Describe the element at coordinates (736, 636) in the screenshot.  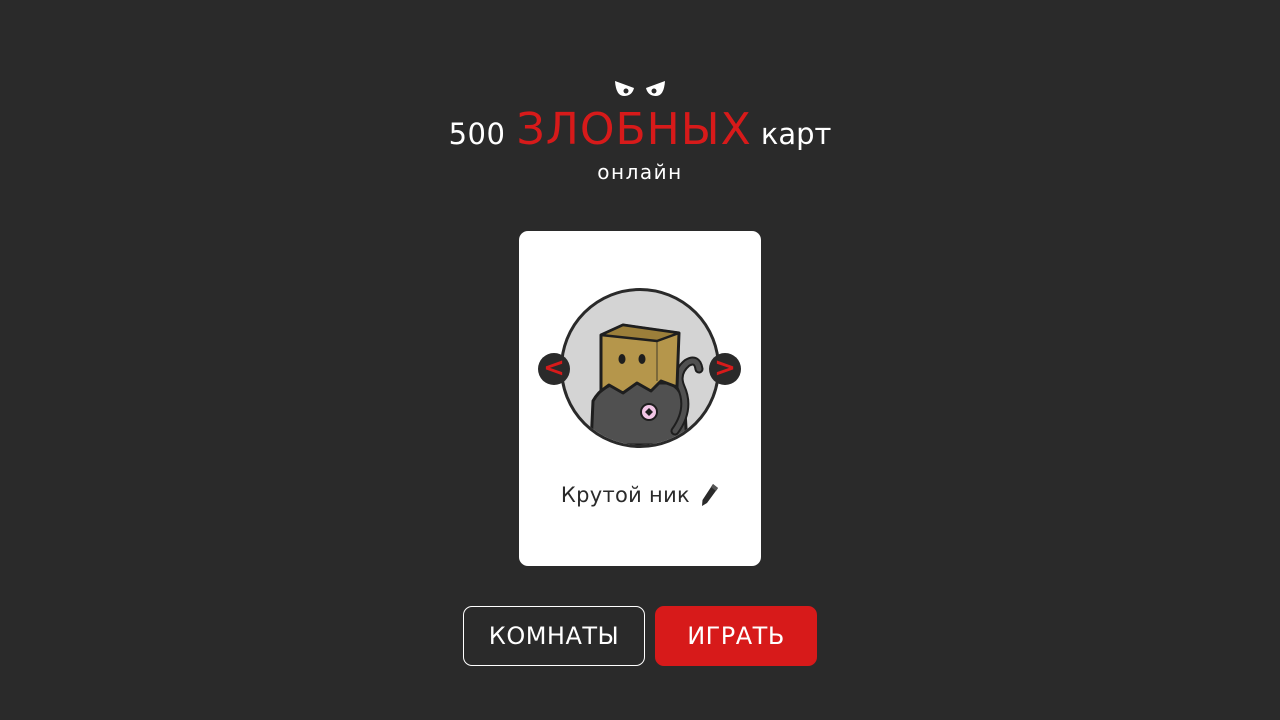
I see `play-button: ИГРАТЬ` at that location.